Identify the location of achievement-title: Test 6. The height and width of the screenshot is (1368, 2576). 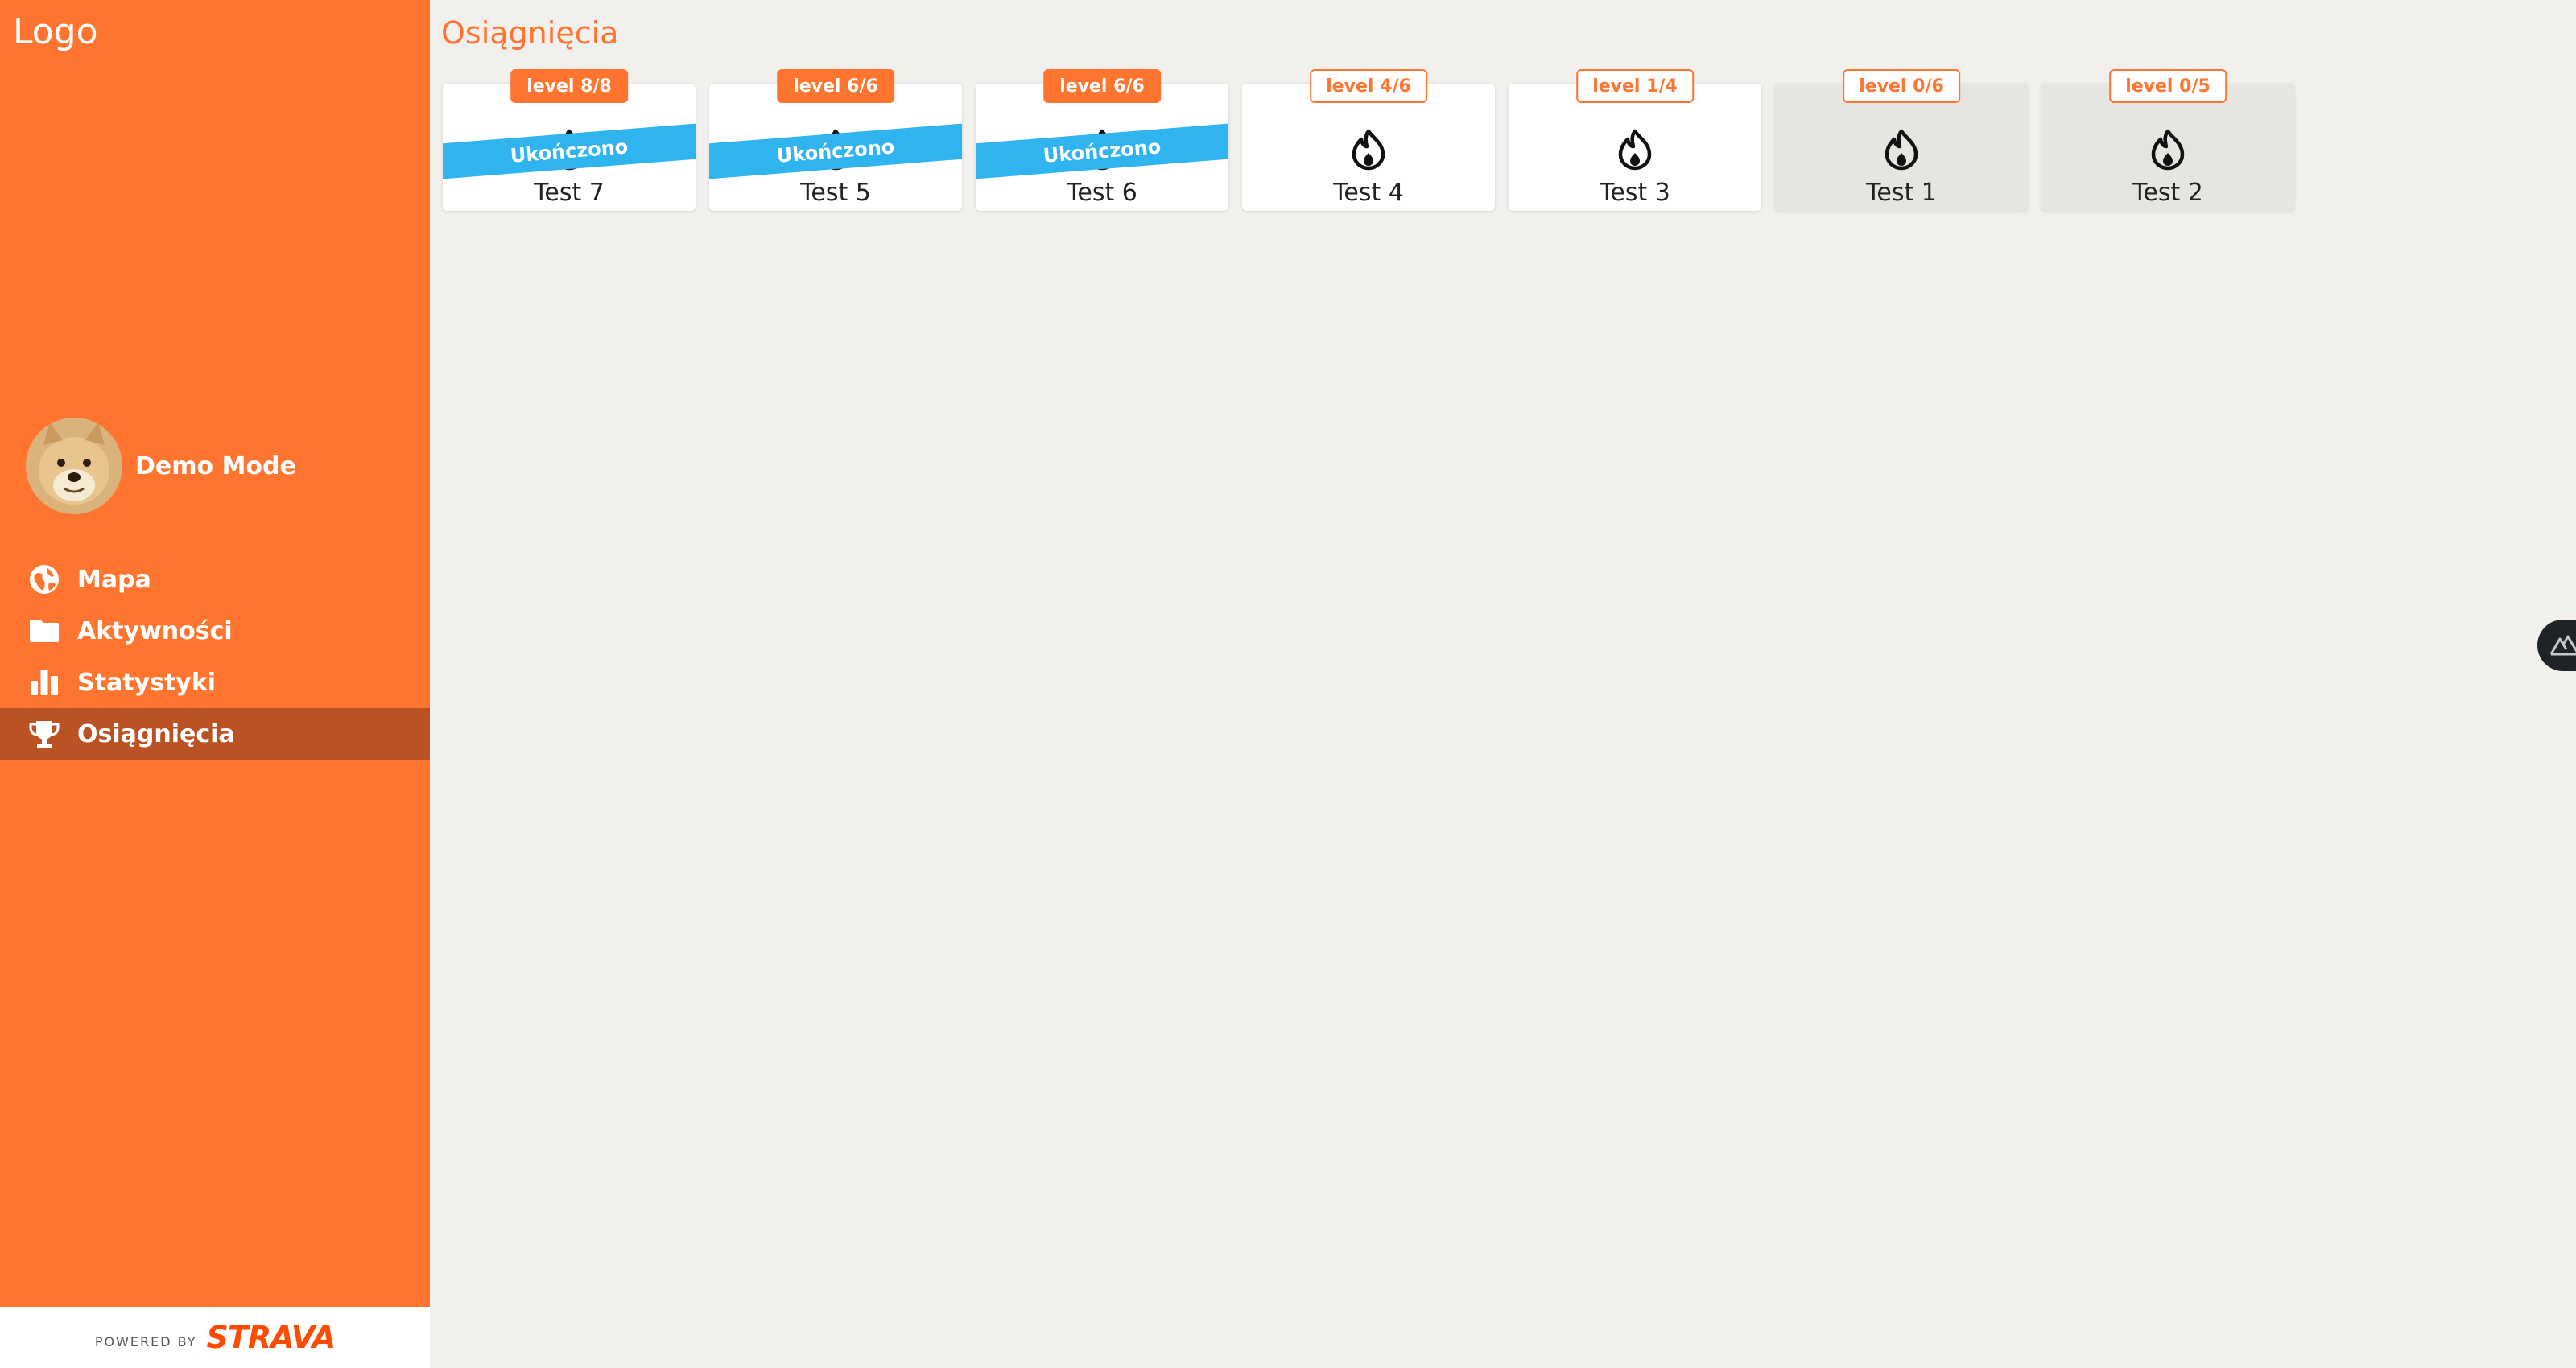
(1102, 193).